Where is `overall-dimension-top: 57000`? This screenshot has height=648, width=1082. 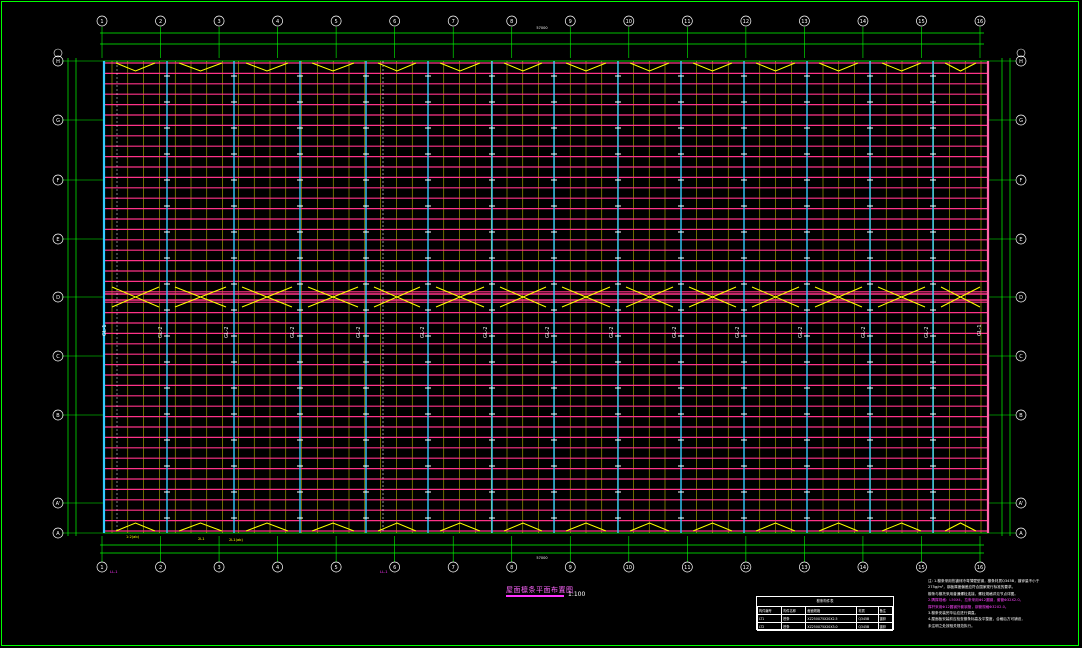
overall-dimension-top: 57000 is located at coordinates (541, 28).